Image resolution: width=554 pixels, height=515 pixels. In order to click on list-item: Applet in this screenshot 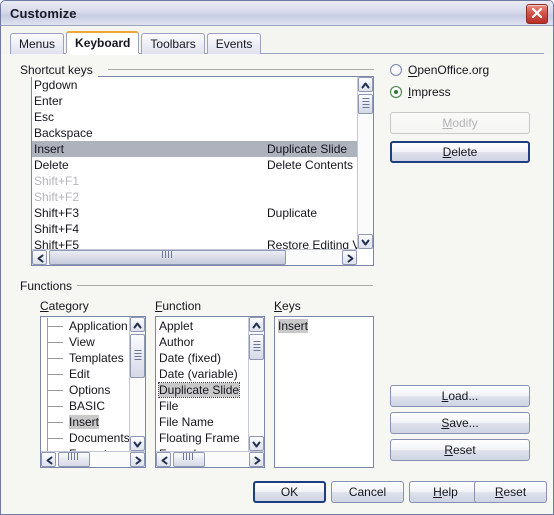, I will do `click(202, 326)`.